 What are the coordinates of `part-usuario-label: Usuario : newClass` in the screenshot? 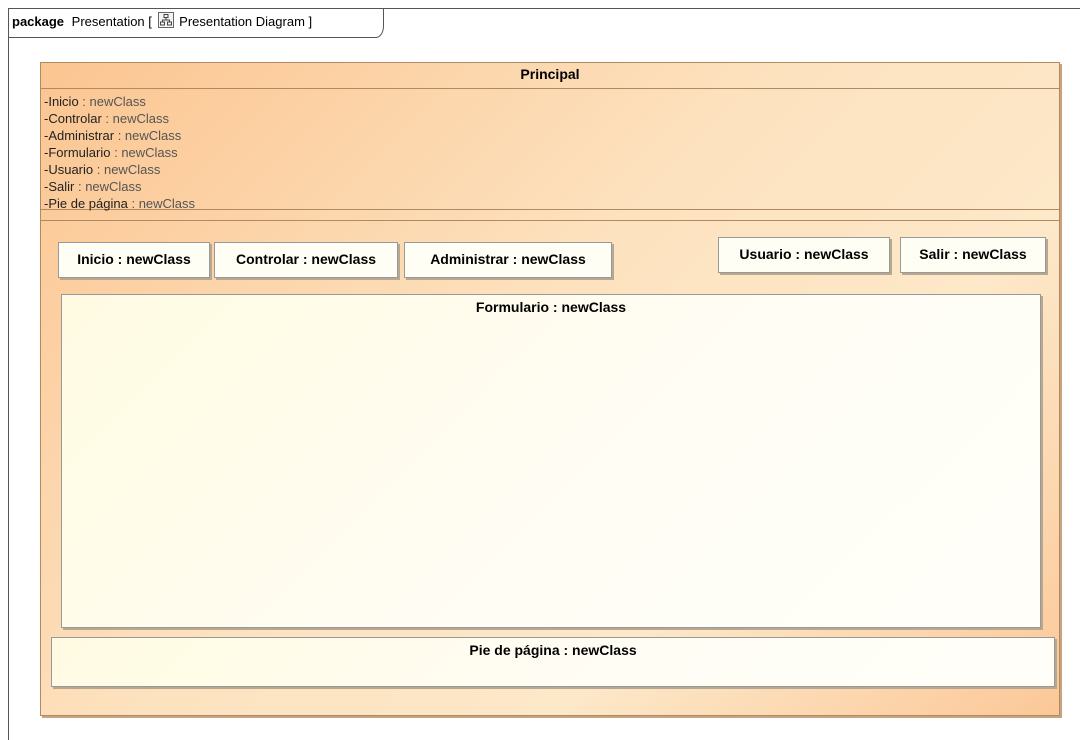 It's located at (804, 254).